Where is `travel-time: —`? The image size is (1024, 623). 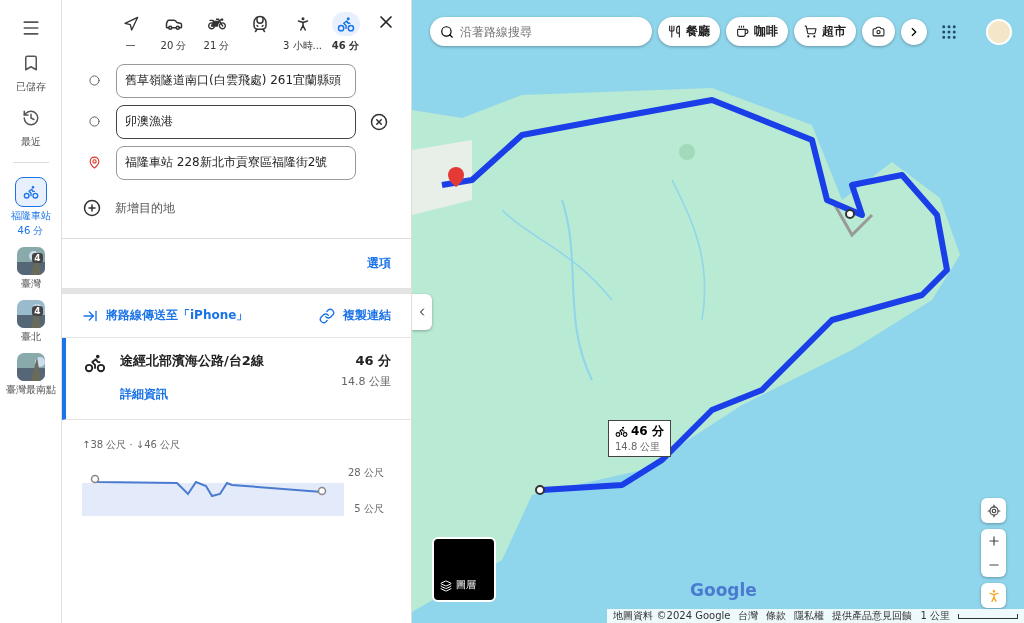
travel-time: — is located at coordinates (130, 44).